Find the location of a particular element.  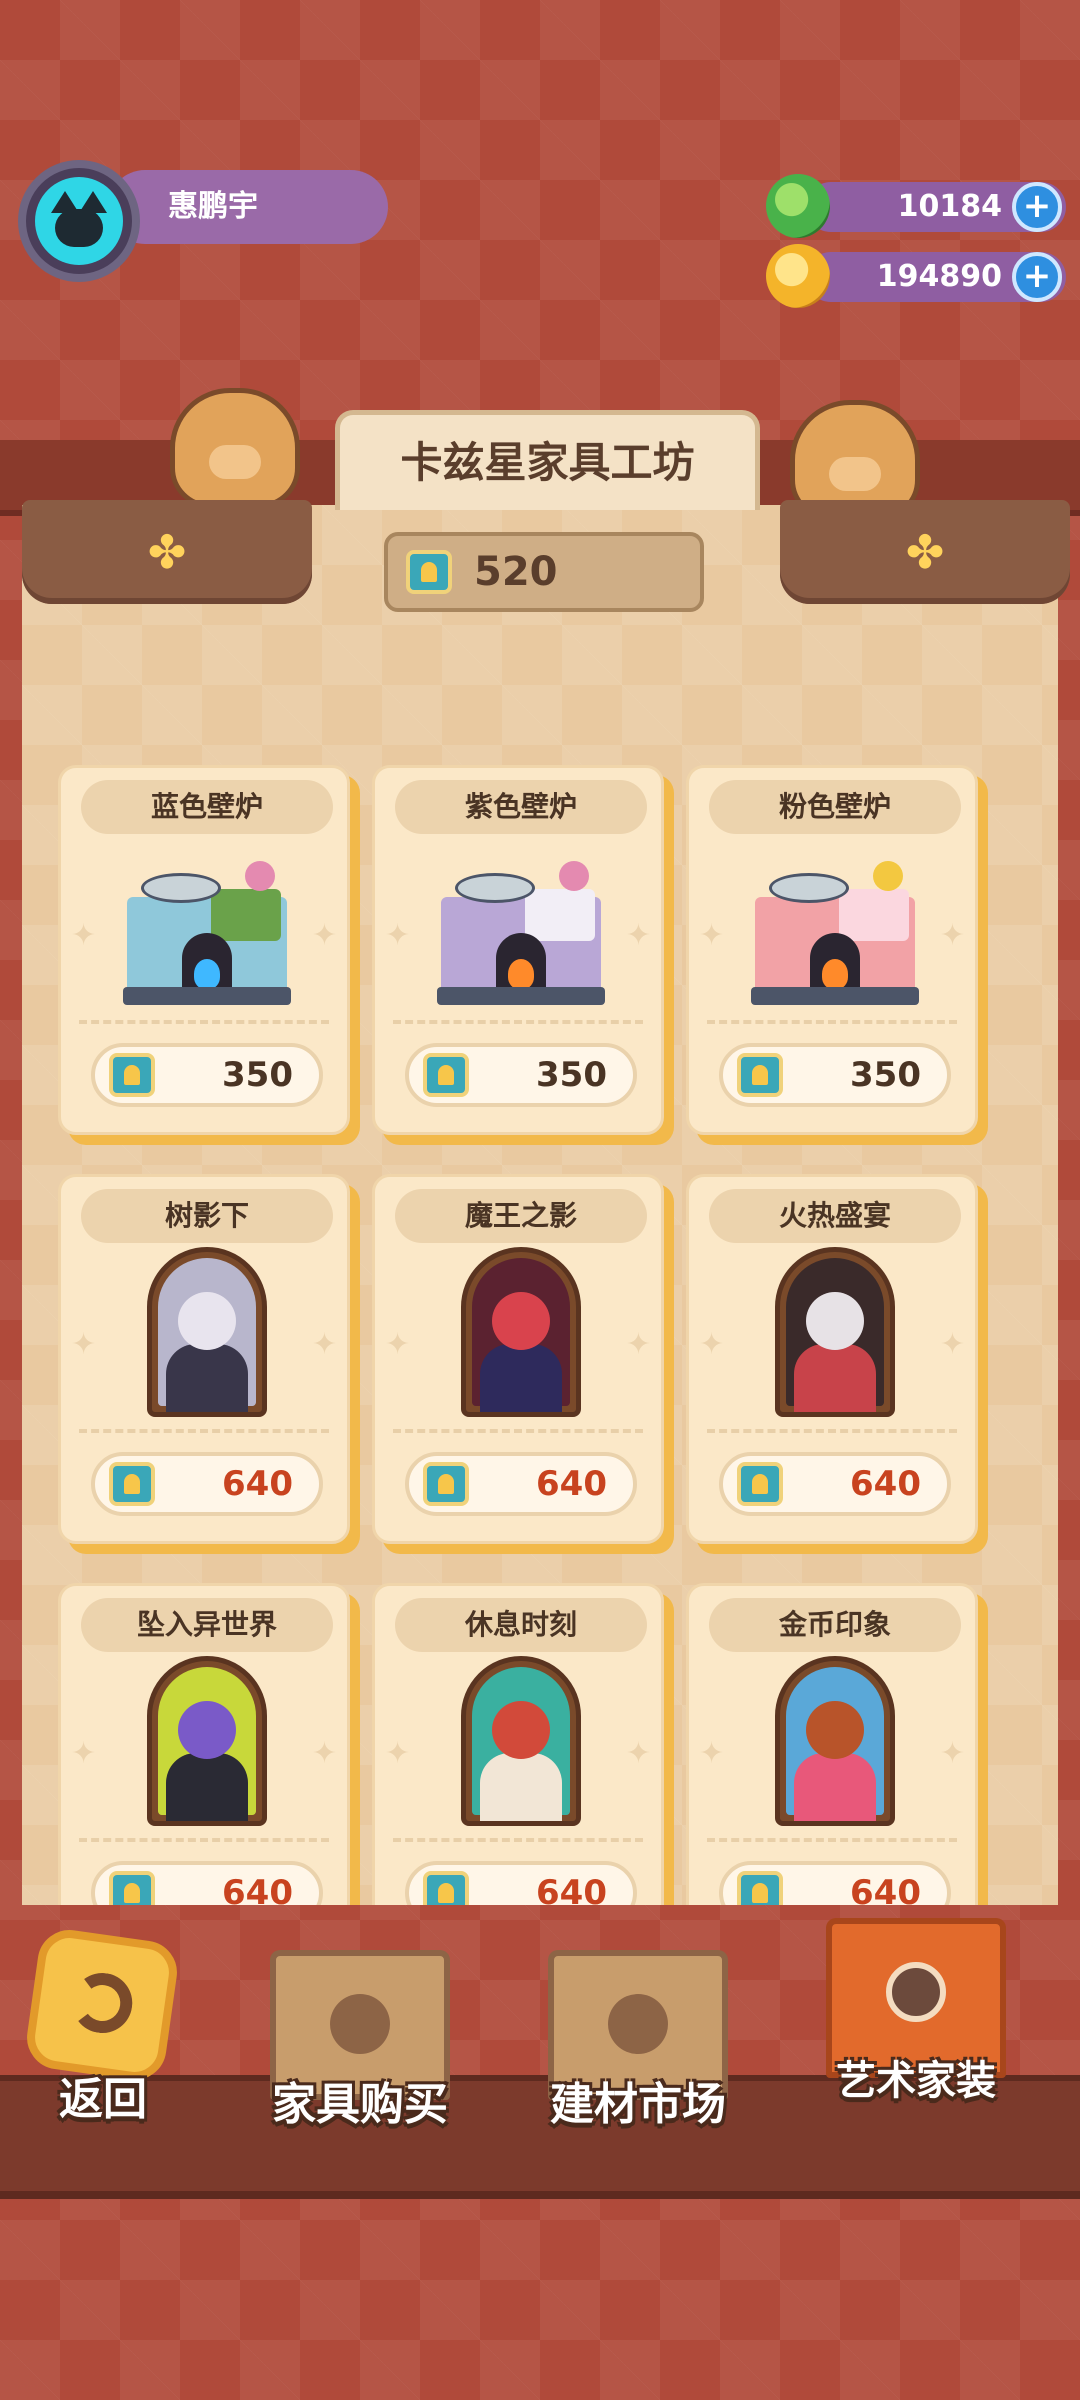

item-name: 紫色壁炉 is located at coordinates (521, 807).